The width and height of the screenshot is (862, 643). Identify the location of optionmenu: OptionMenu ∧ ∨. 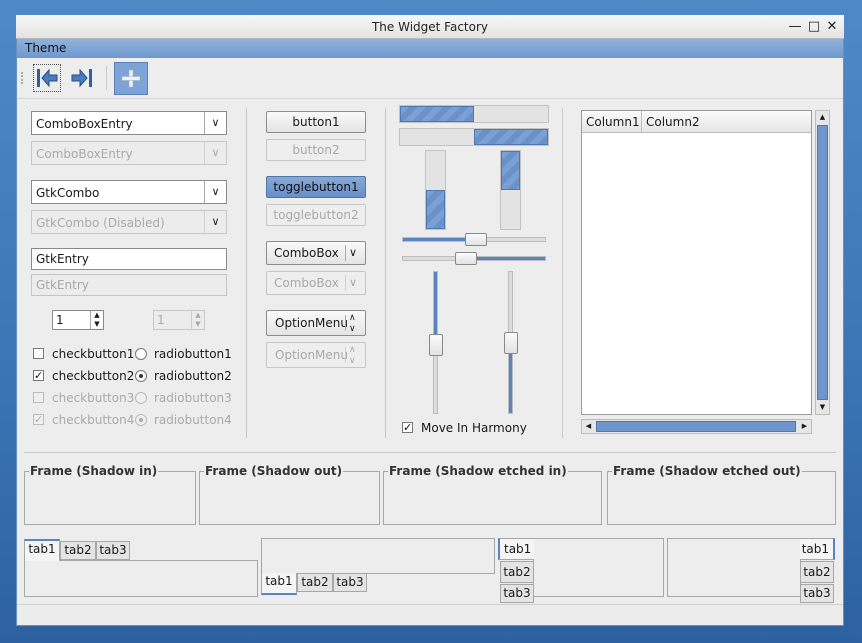
(316, 323).